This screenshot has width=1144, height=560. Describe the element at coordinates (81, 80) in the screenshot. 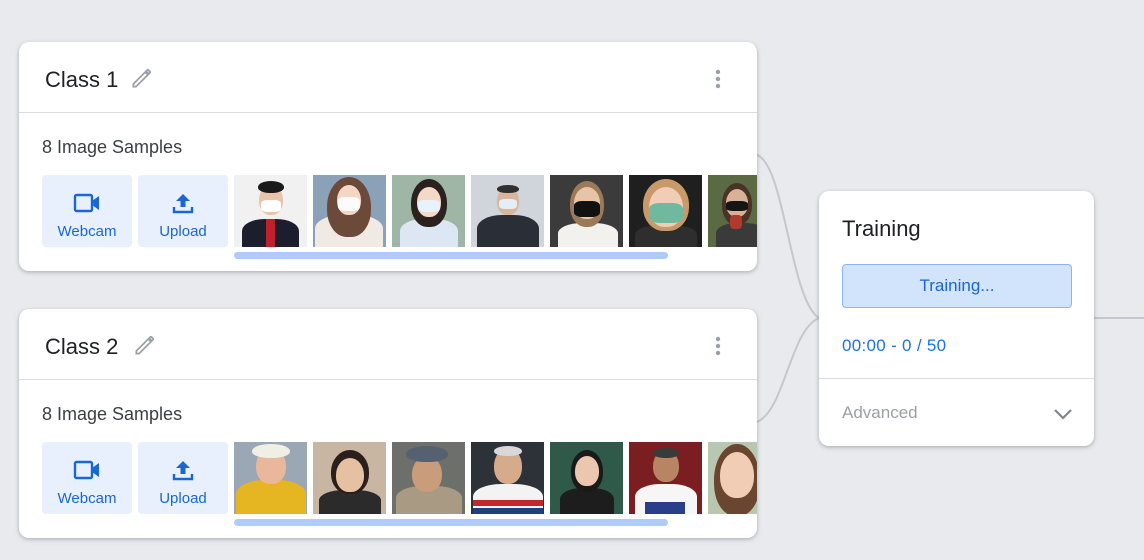

I see `class-title: Class 1` at that location.